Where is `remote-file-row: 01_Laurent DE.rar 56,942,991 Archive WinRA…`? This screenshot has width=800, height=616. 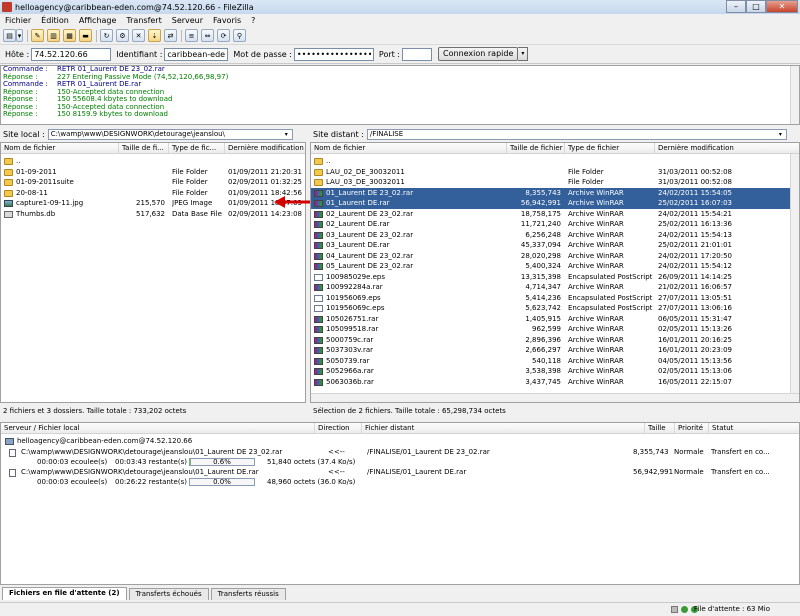
remote-file-row: 01_Laurent DE.rar 56,942,991 Archive WinRA… is located at coordinates (555, 203).